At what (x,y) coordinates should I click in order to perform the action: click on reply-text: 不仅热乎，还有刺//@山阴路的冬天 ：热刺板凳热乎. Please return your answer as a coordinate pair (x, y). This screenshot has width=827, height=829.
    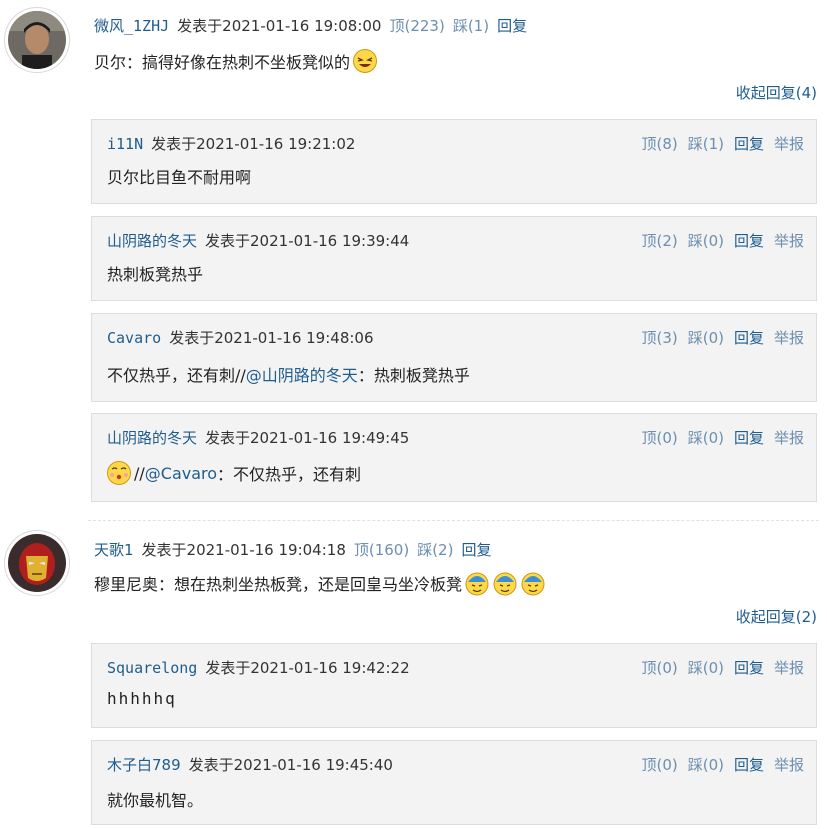
    Looking at the image, I should click on (288, 374).